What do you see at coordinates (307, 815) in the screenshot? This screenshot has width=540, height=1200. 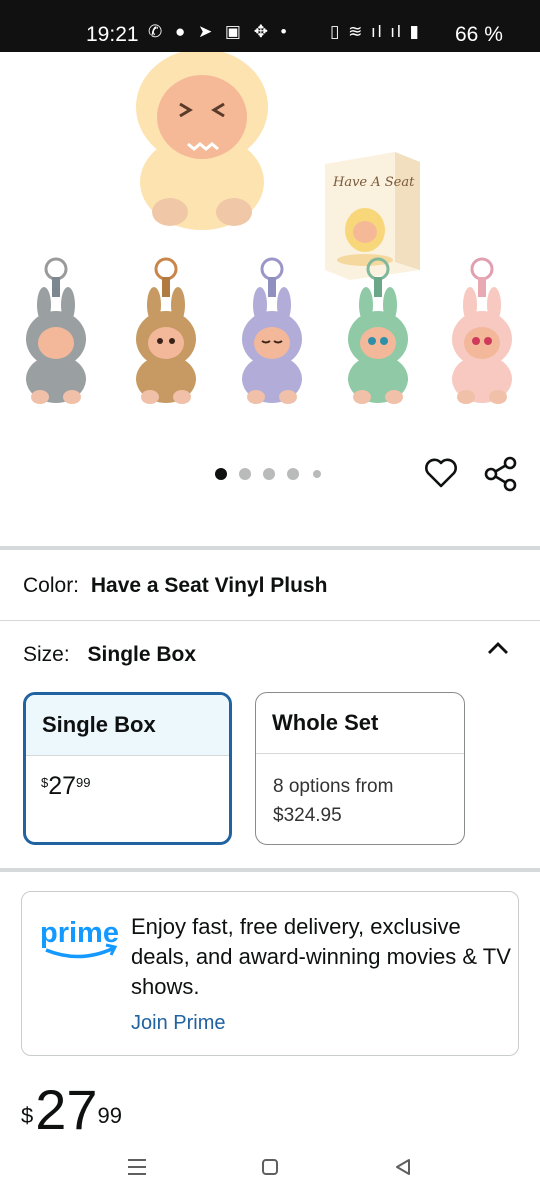 I see `option-price-from: $324.95` at bounding box center [307, 815].